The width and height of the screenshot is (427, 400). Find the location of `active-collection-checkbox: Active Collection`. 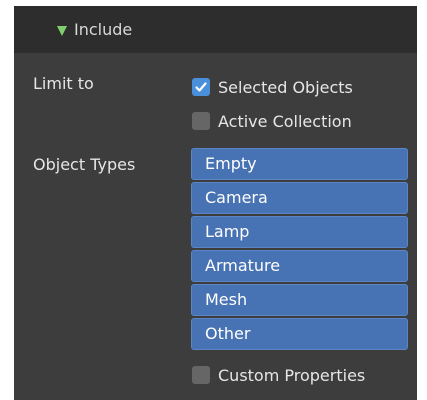

active-collection-checkbox: Active Collection is located at coordinates (272, 121).